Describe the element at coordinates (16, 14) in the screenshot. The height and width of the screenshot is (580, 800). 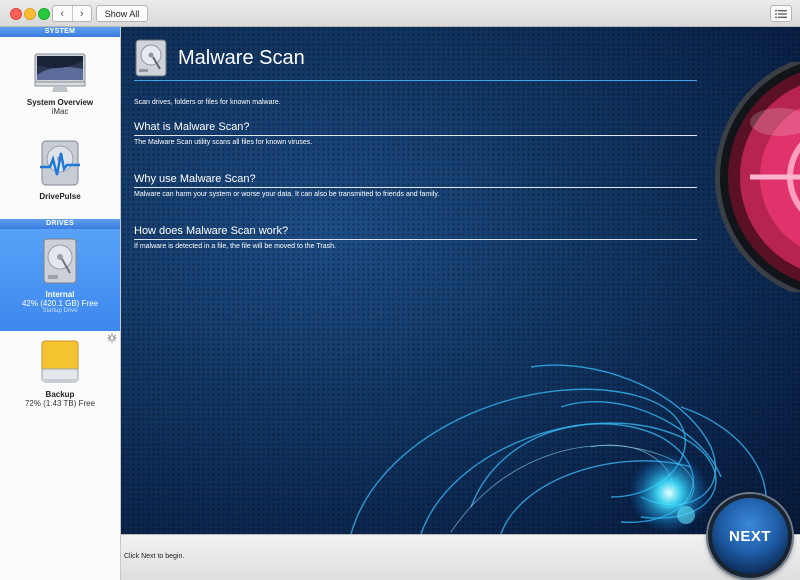
I see `close-window-button` at that location.